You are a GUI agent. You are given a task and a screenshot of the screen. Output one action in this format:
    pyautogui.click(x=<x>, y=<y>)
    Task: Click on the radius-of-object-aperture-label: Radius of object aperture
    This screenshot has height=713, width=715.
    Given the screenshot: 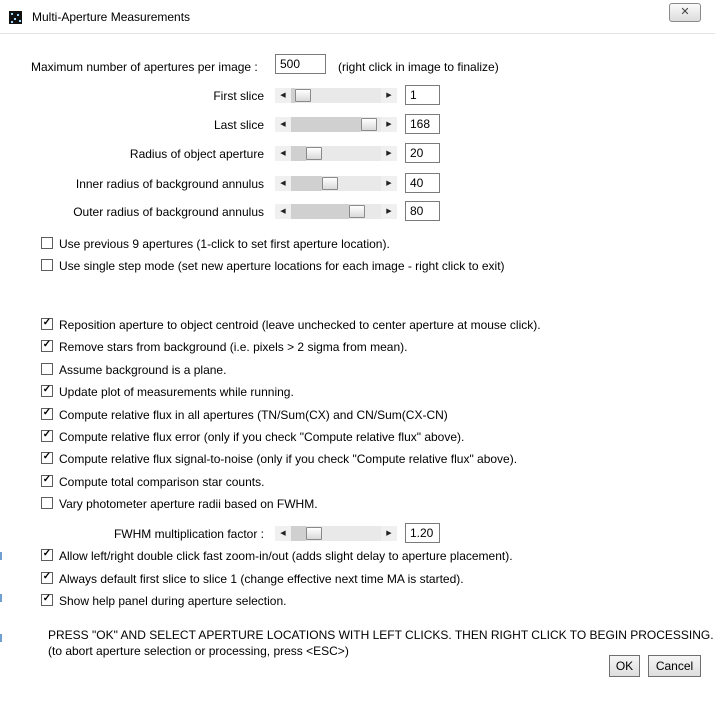 What is the action you would take?
    pyautogui.click(x=196, y=154)
    